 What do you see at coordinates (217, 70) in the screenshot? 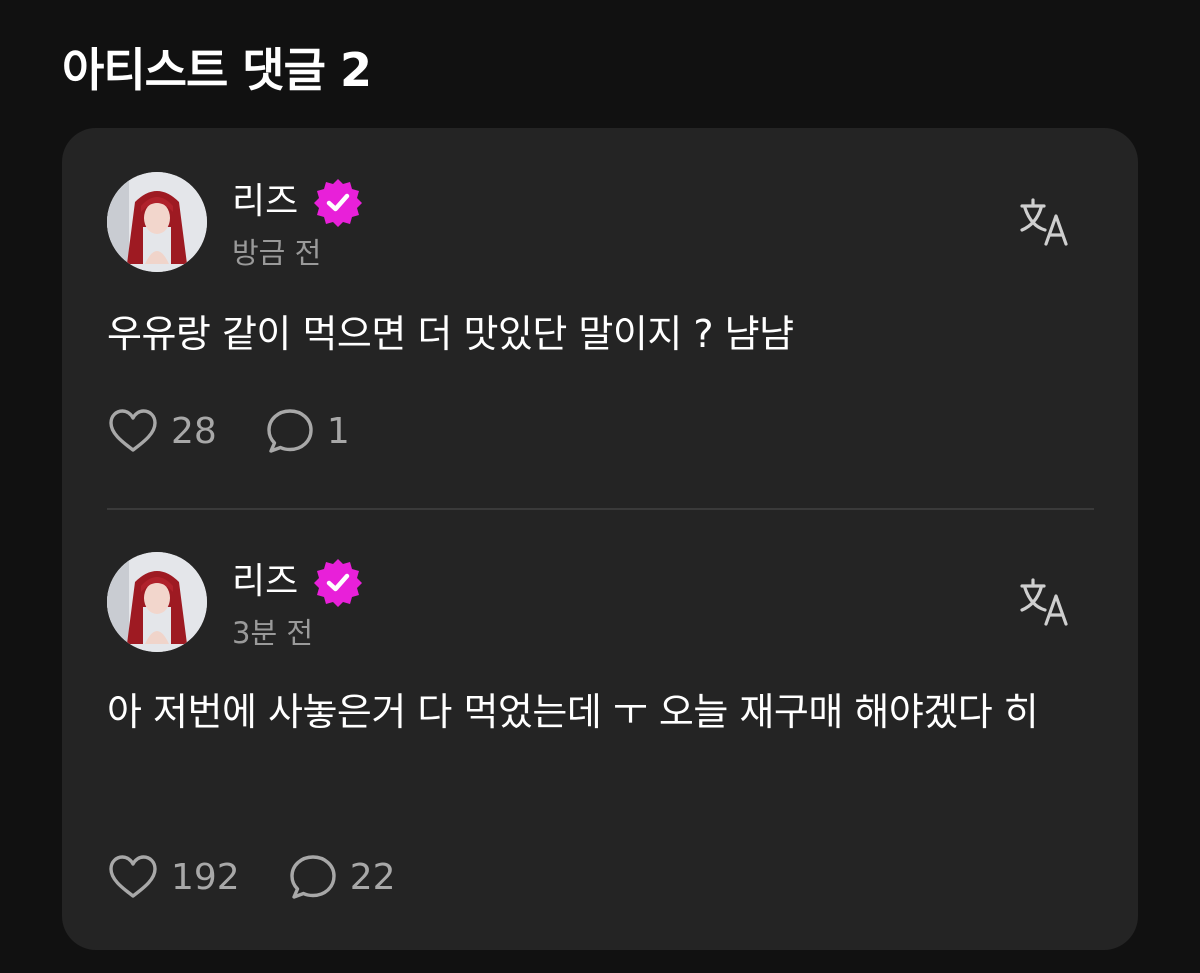
I see `page-title: 아티스트 댓글 2` at bounding box center [217, 70].